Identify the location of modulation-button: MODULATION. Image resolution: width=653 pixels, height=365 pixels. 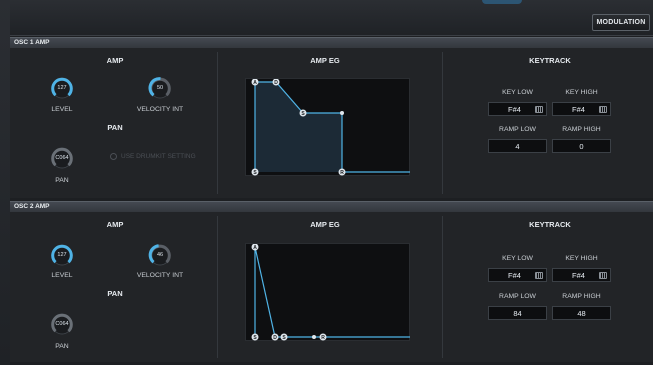
(621, 22).